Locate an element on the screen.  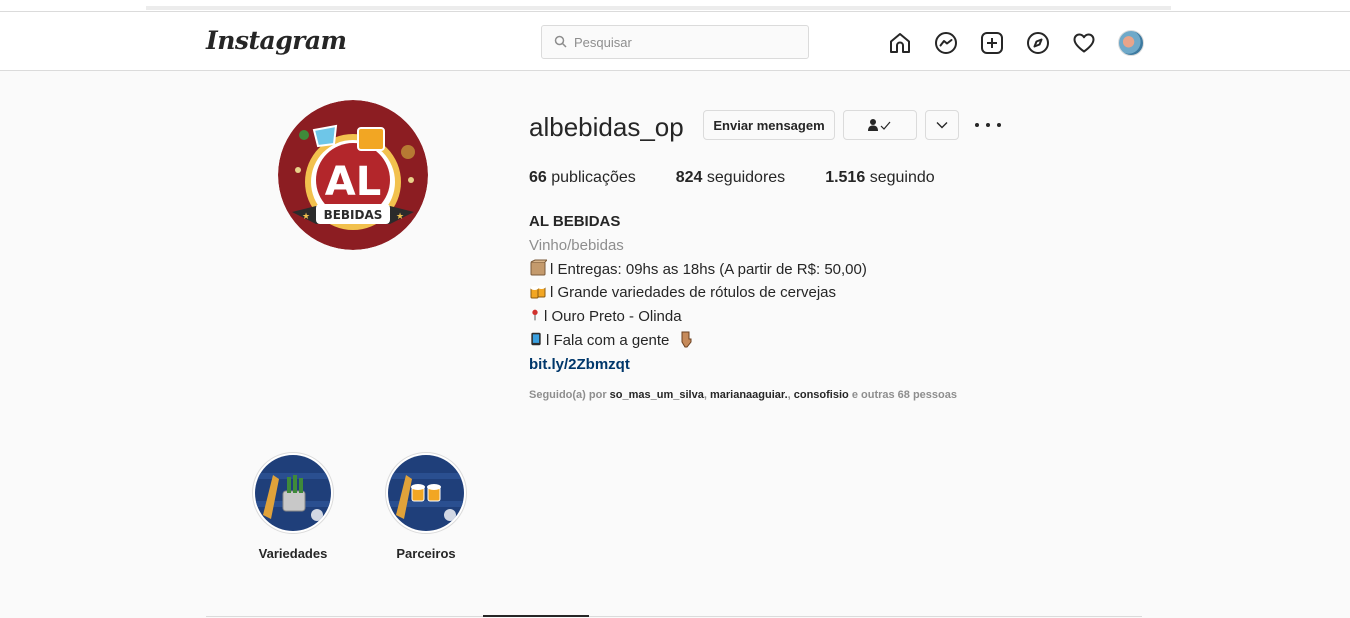
pointing-down-hand-icon is located at coordinates (686, 339).